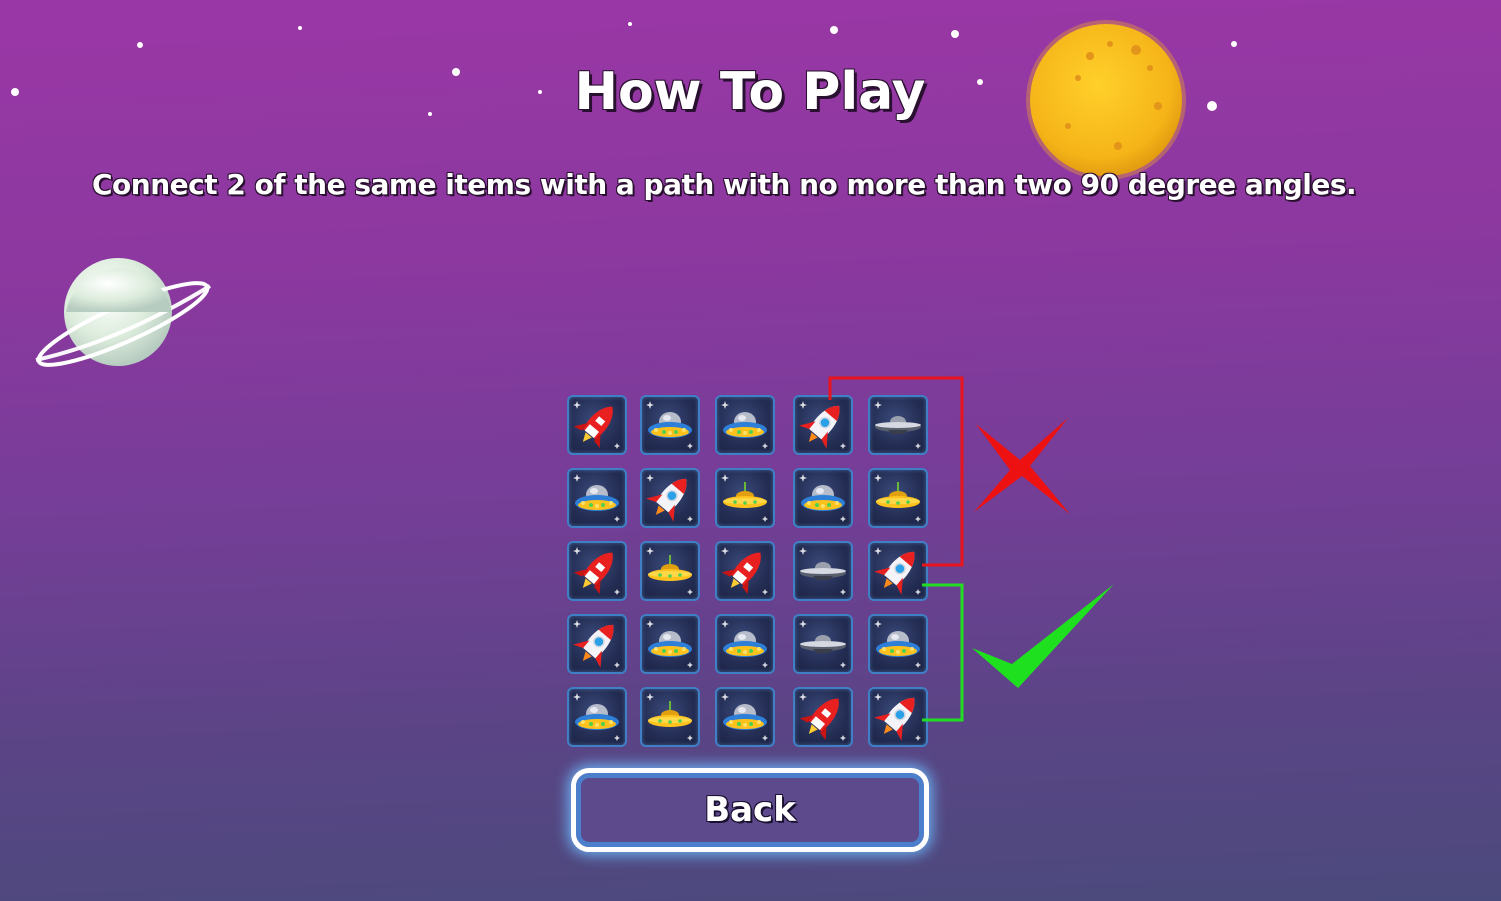 This screenshot has height=901, width=1501. I want to click on tile-r5-c1, so click(597, 717).